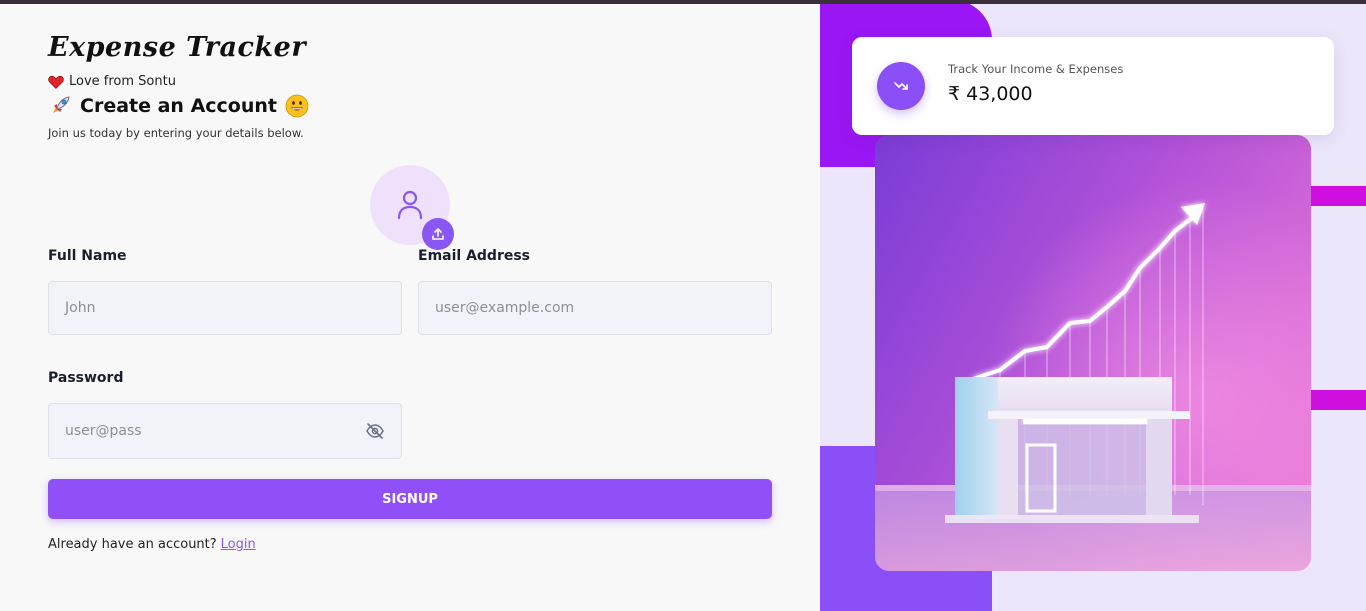  What do you see at coordinates (410, 499) in the screenshot?
I see `signup-button: SIGNUP` at bounding box center [410, 499].